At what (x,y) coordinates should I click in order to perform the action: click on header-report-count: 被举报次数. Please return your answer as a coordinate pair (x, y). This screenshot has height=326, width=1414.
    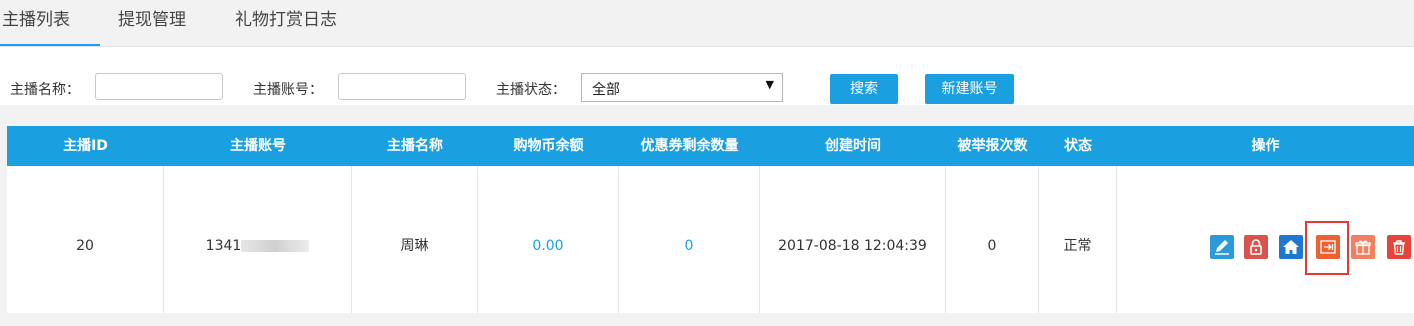
    Looking at the image, I should click on (992, 146).